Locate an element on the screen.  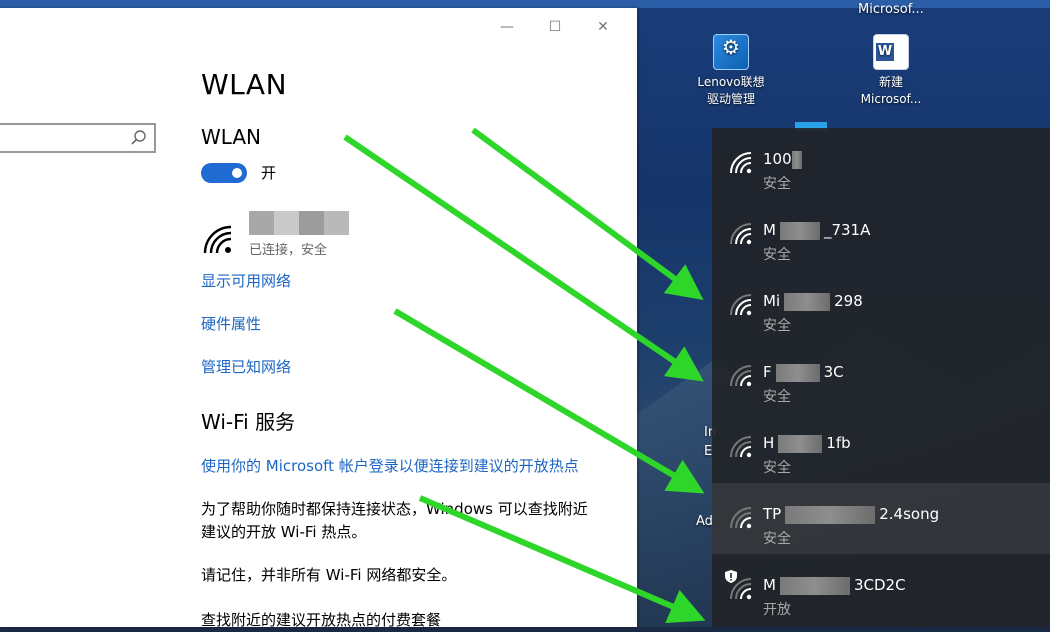
network-name: M 3CD2C is located at coordinates (834, 585).